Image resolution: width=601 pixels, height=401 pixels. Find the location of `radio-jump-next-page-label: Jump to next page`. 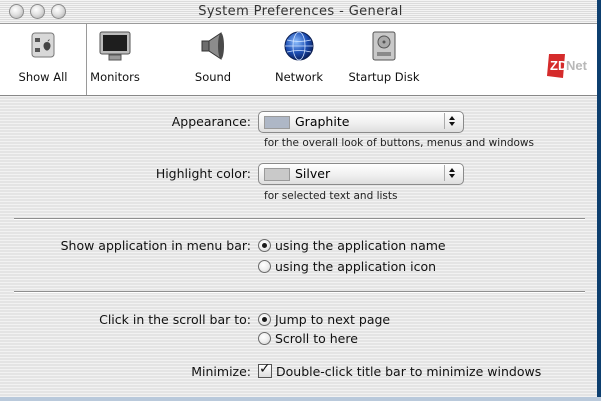

radio-jump-next-page-label: Jump to next page is located at coordinates (332, 319).